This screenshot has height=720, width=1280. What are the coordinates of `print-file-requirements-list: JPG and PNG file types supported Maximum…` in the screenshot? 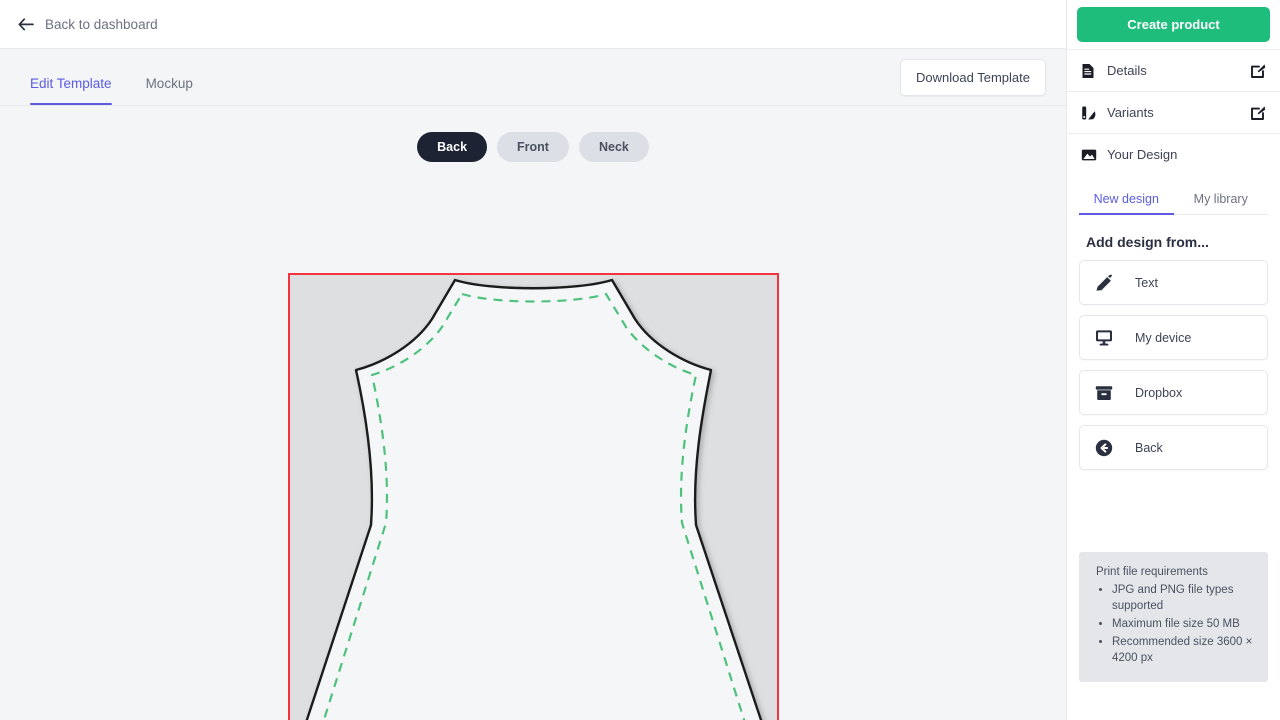 It's located at (1175, 624).